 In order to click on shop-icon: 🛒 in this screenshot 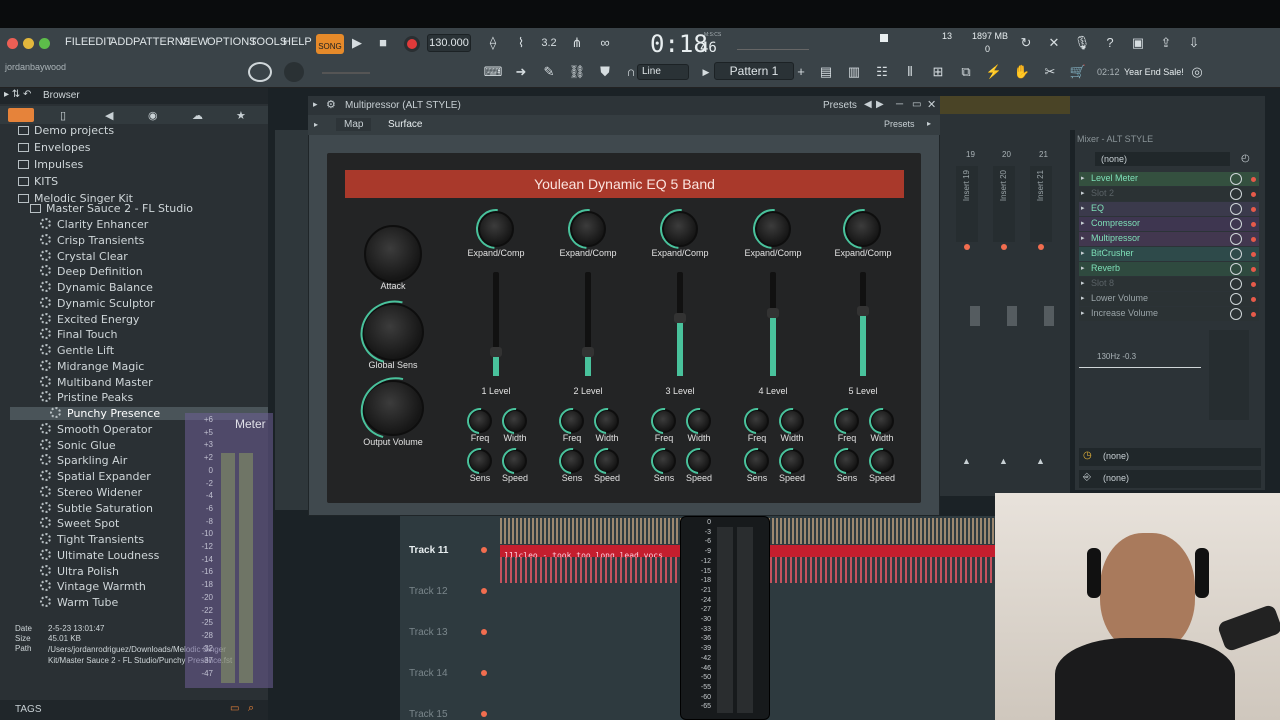, I will do `click(1078, 72)`.